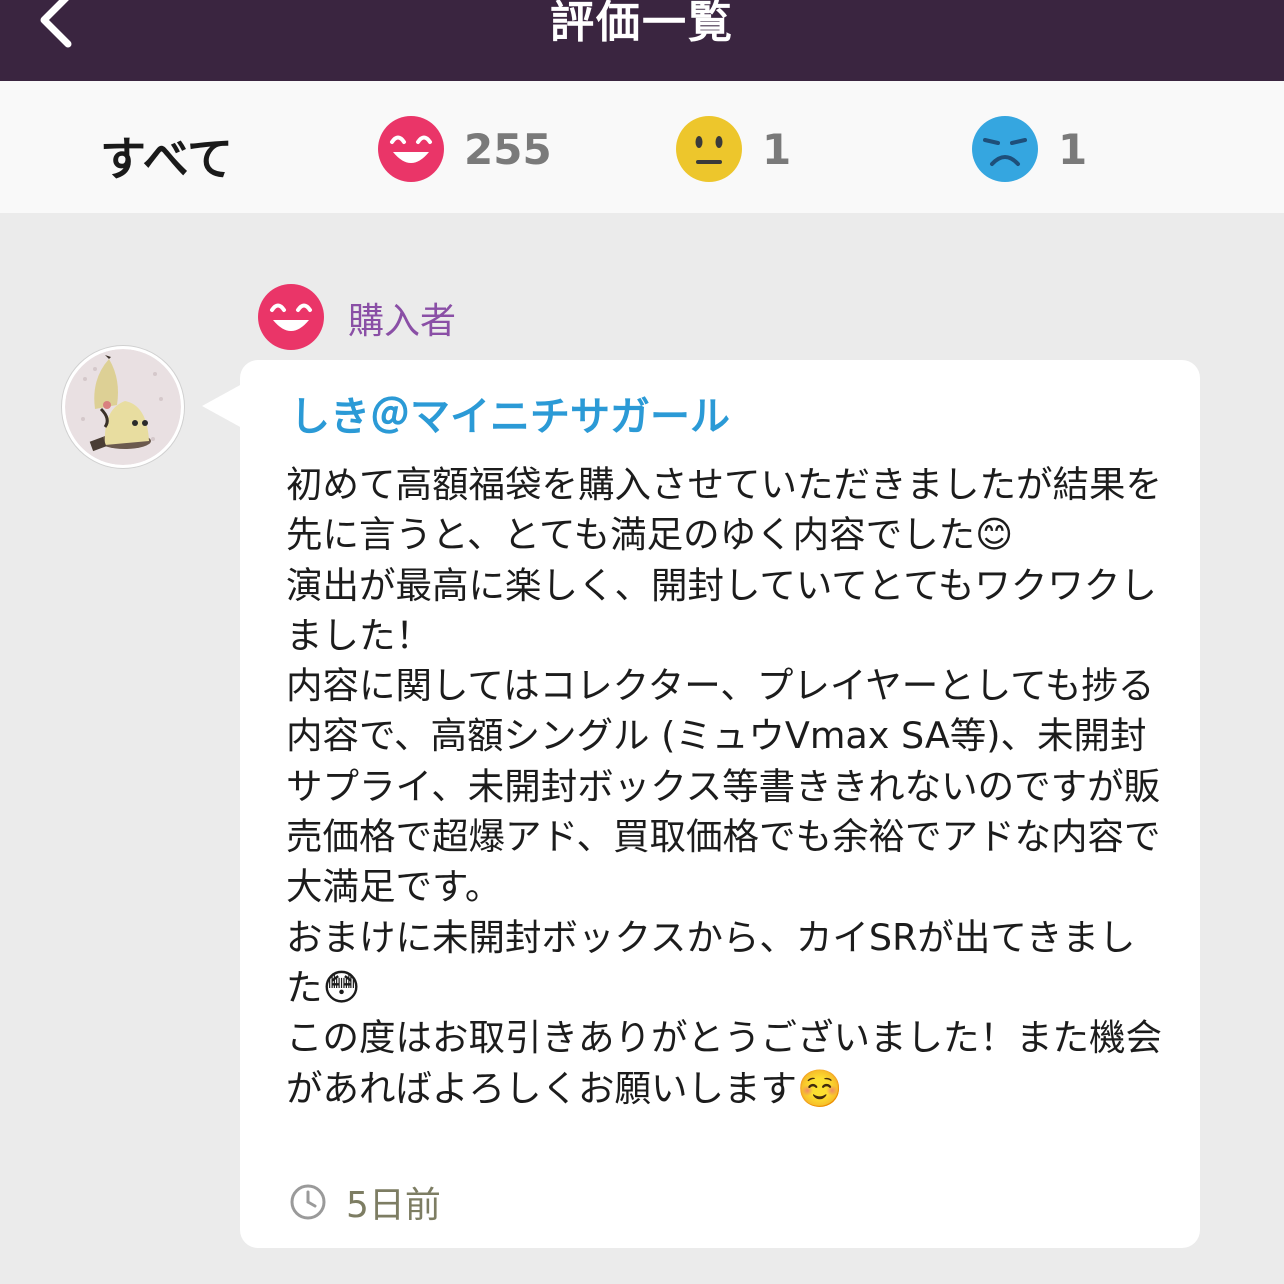 The width and height of the screenshot is (1284, 1284). Describe the element at coordinates (1073, 149) in the screenshot. I see `bad-count: 1` at that location.